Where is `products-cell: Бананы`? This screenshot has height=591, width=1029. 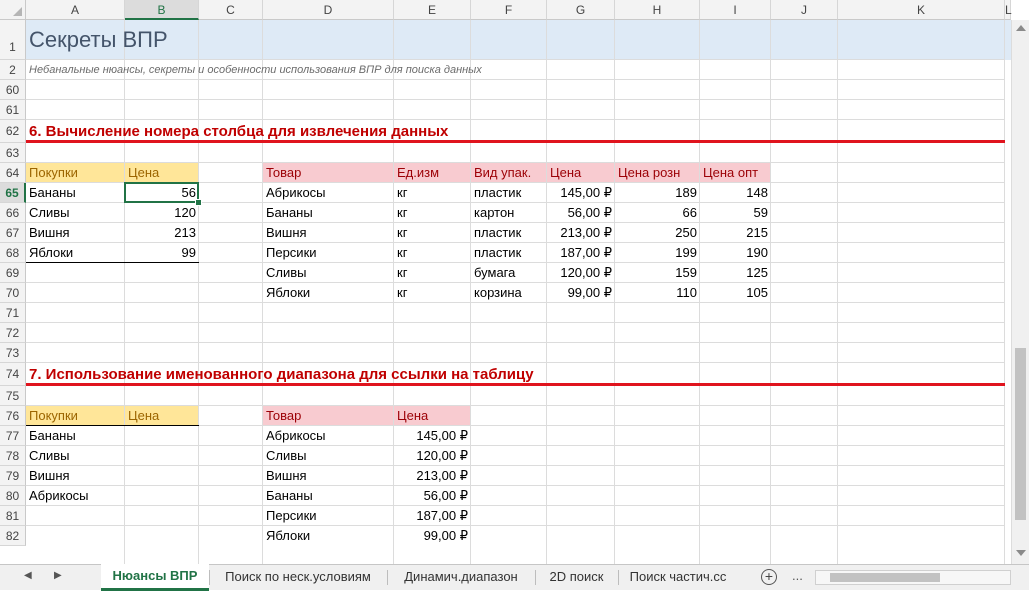 products-cell: Бананы is located at coordinates (328, 213).